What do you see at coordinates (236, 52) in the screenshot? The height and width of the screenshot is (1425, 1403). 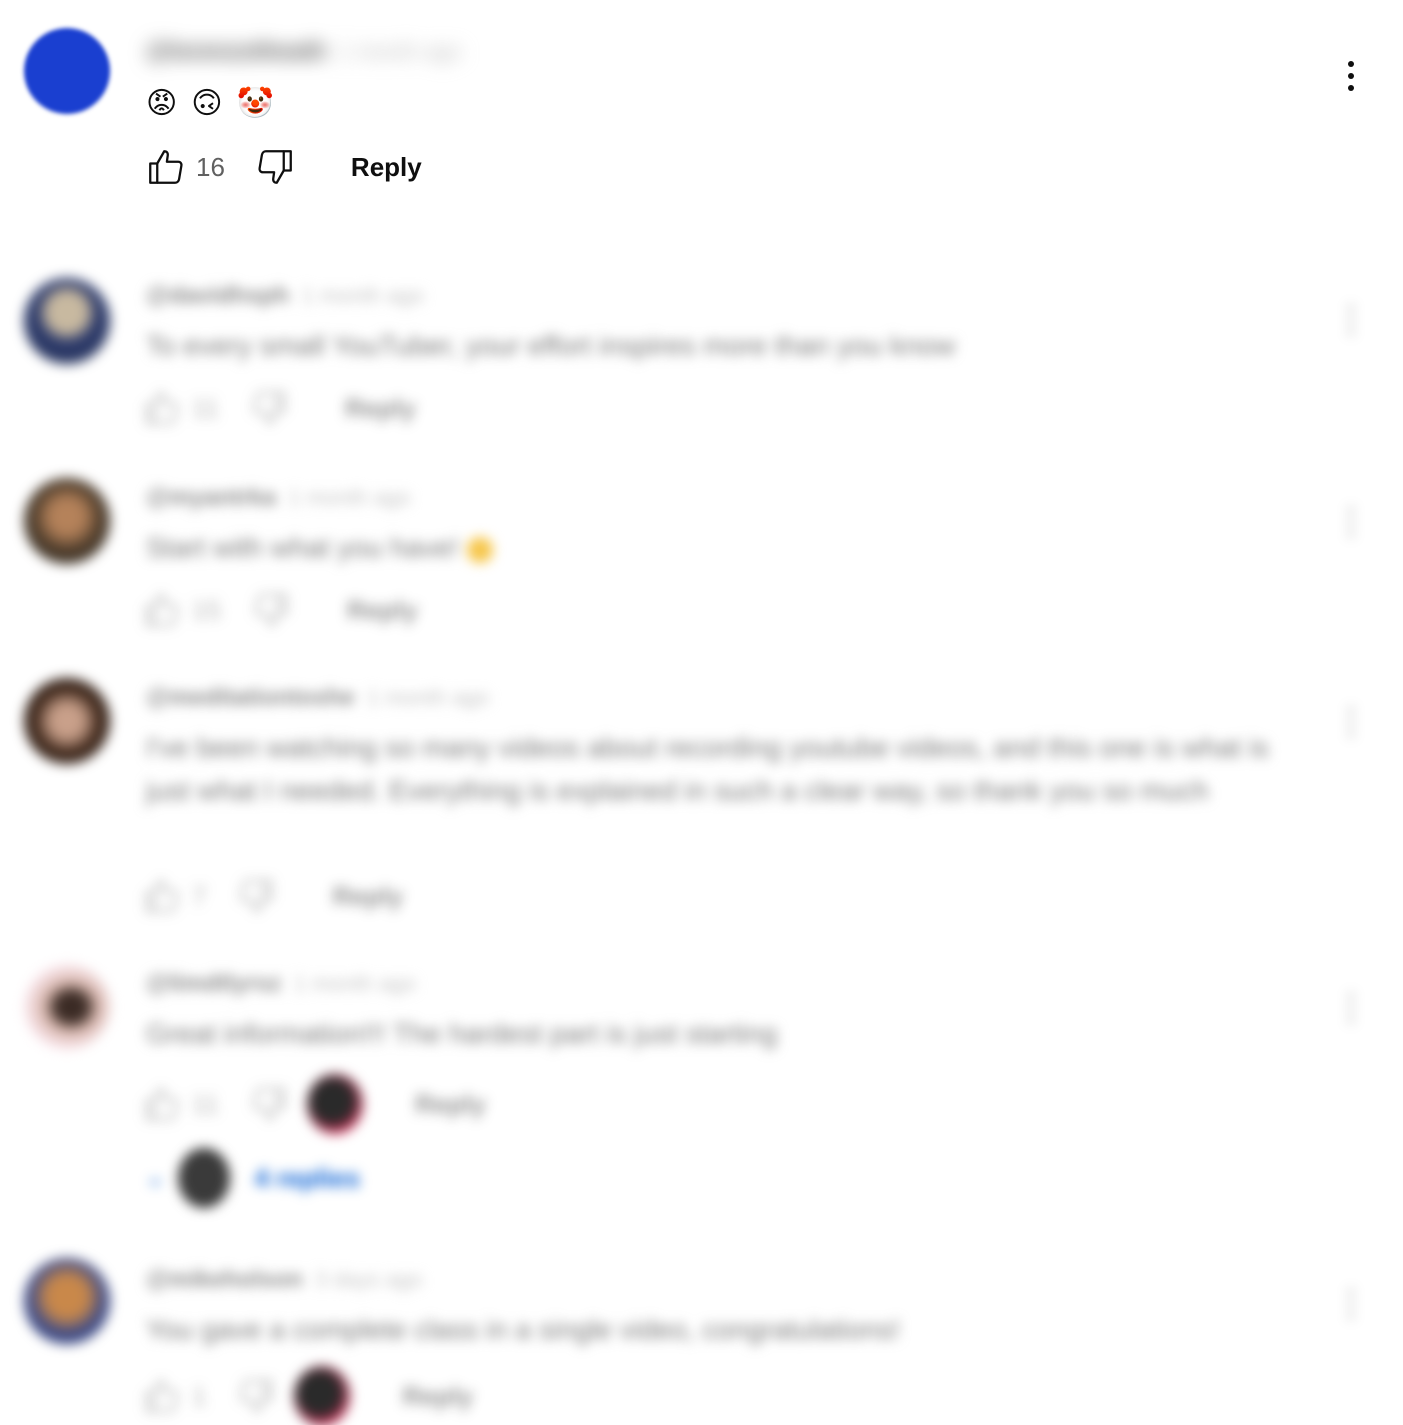 I see `author-name: @lorenzotheath` at bounding box center [236, 52].